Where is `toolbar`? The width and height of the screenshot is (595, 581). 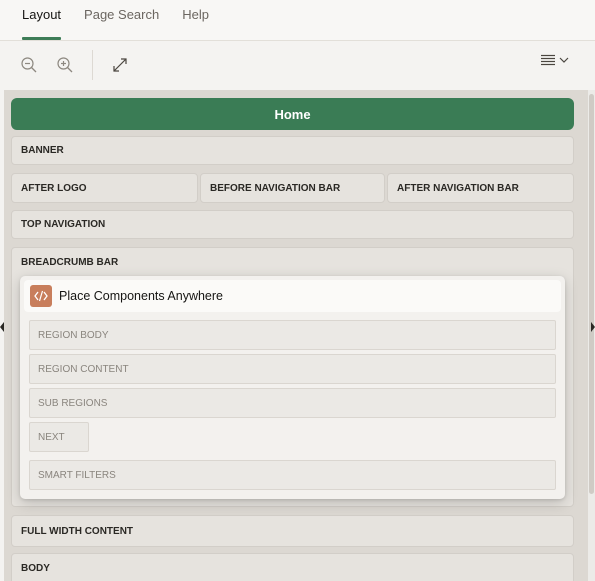 toolbar is located at coordinates (297, 65).